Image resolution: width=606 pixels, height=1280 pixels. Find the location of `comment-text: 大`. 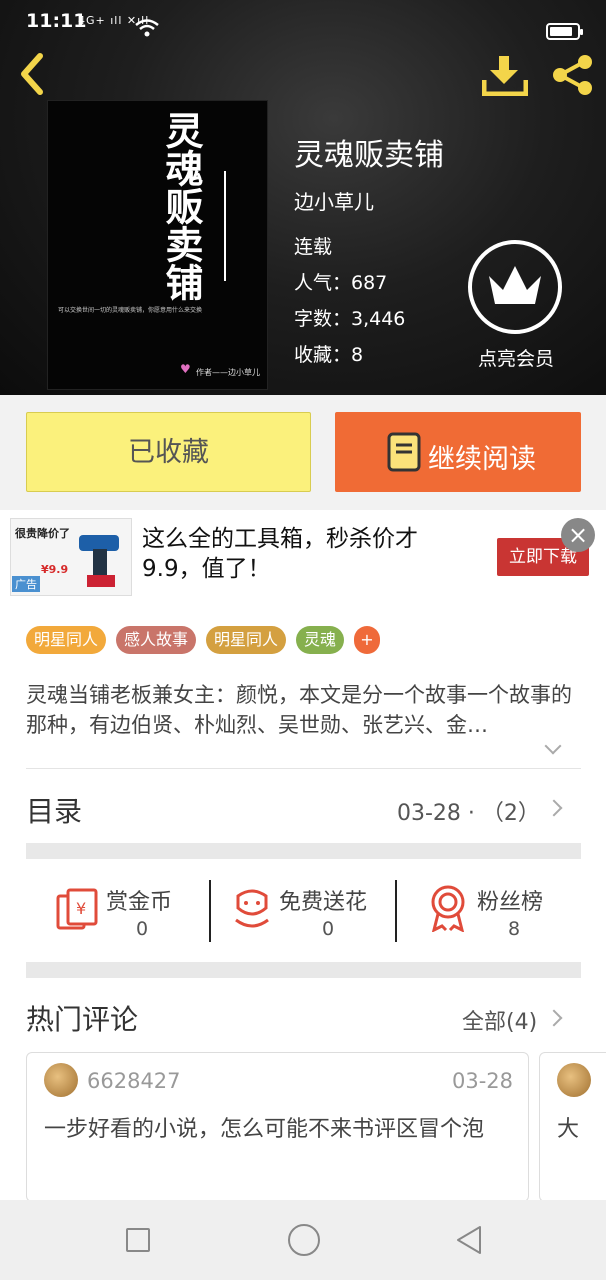

comment-text: 大 is located at coordinates (568, 1129).